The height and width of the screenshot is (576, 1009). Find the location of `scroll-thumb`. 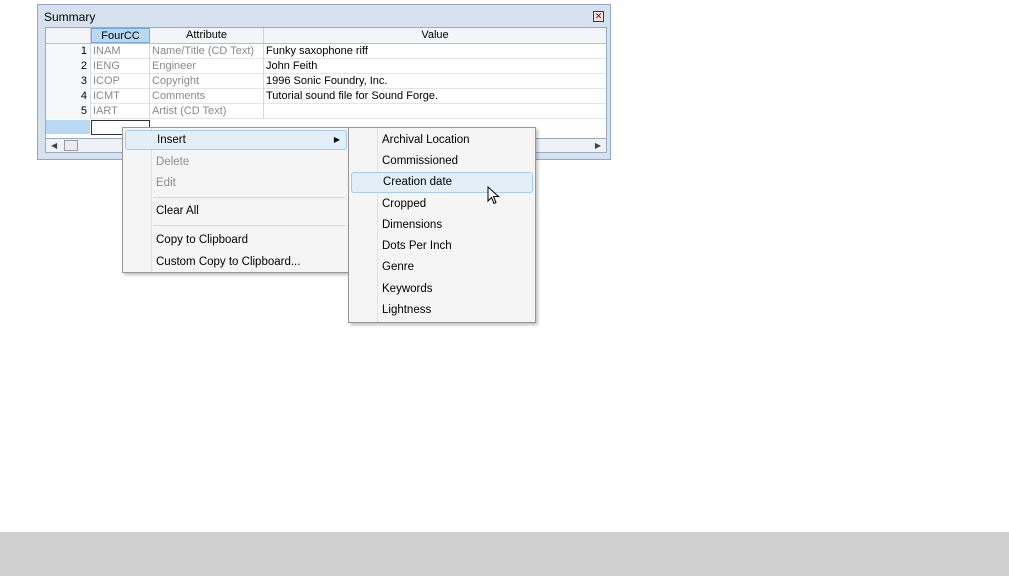

scroll-thumb is located at coordinates (71, 145).